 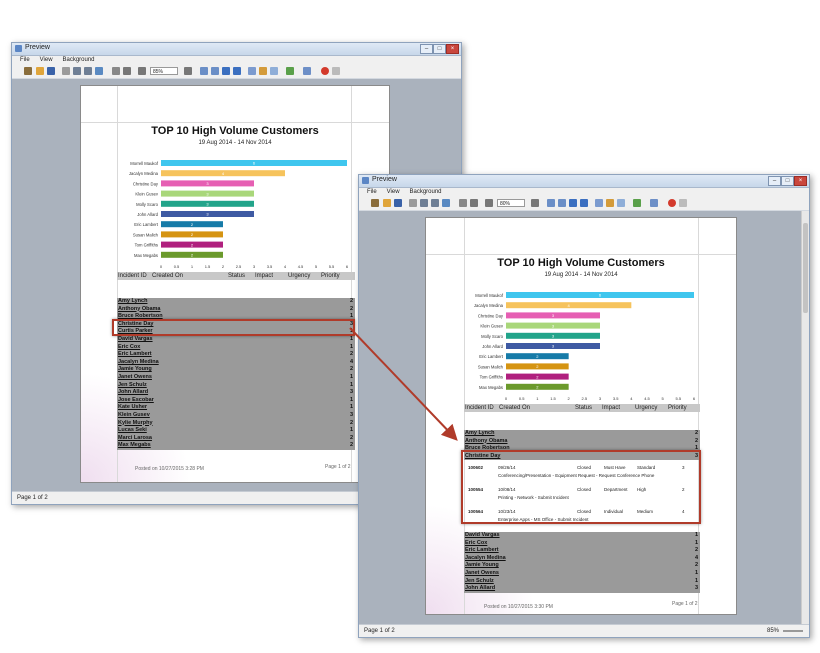 I want to click on list-item: Kylie Murphy 2, so click(x=236, y=424).